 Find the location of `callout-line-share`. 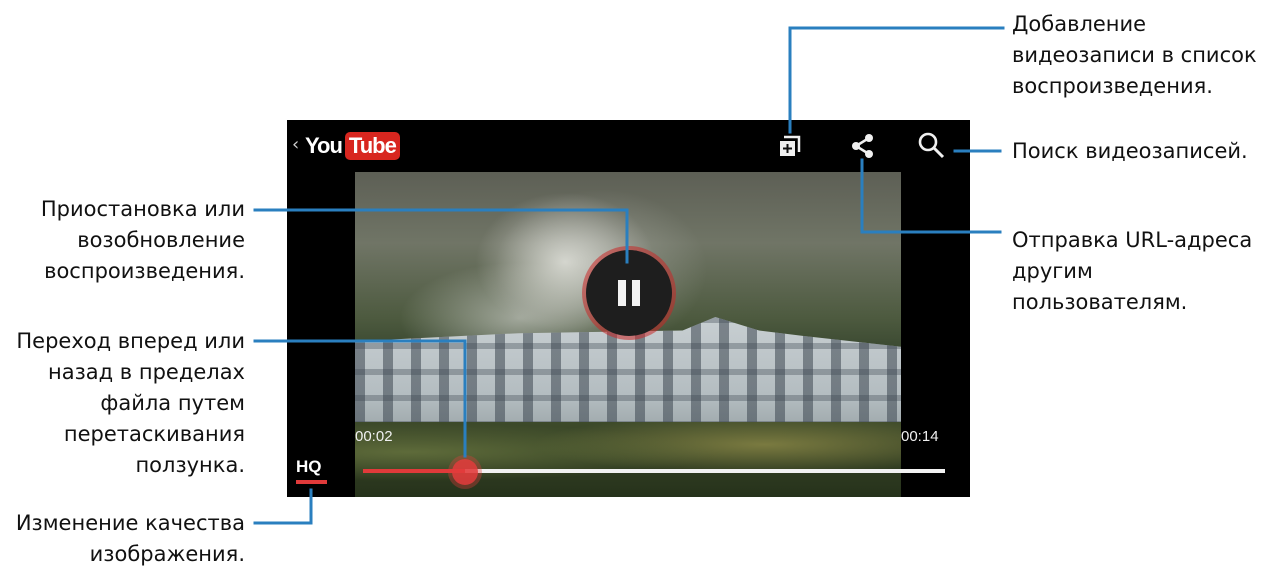

callout-line-share is located at coordinates (931, 196).